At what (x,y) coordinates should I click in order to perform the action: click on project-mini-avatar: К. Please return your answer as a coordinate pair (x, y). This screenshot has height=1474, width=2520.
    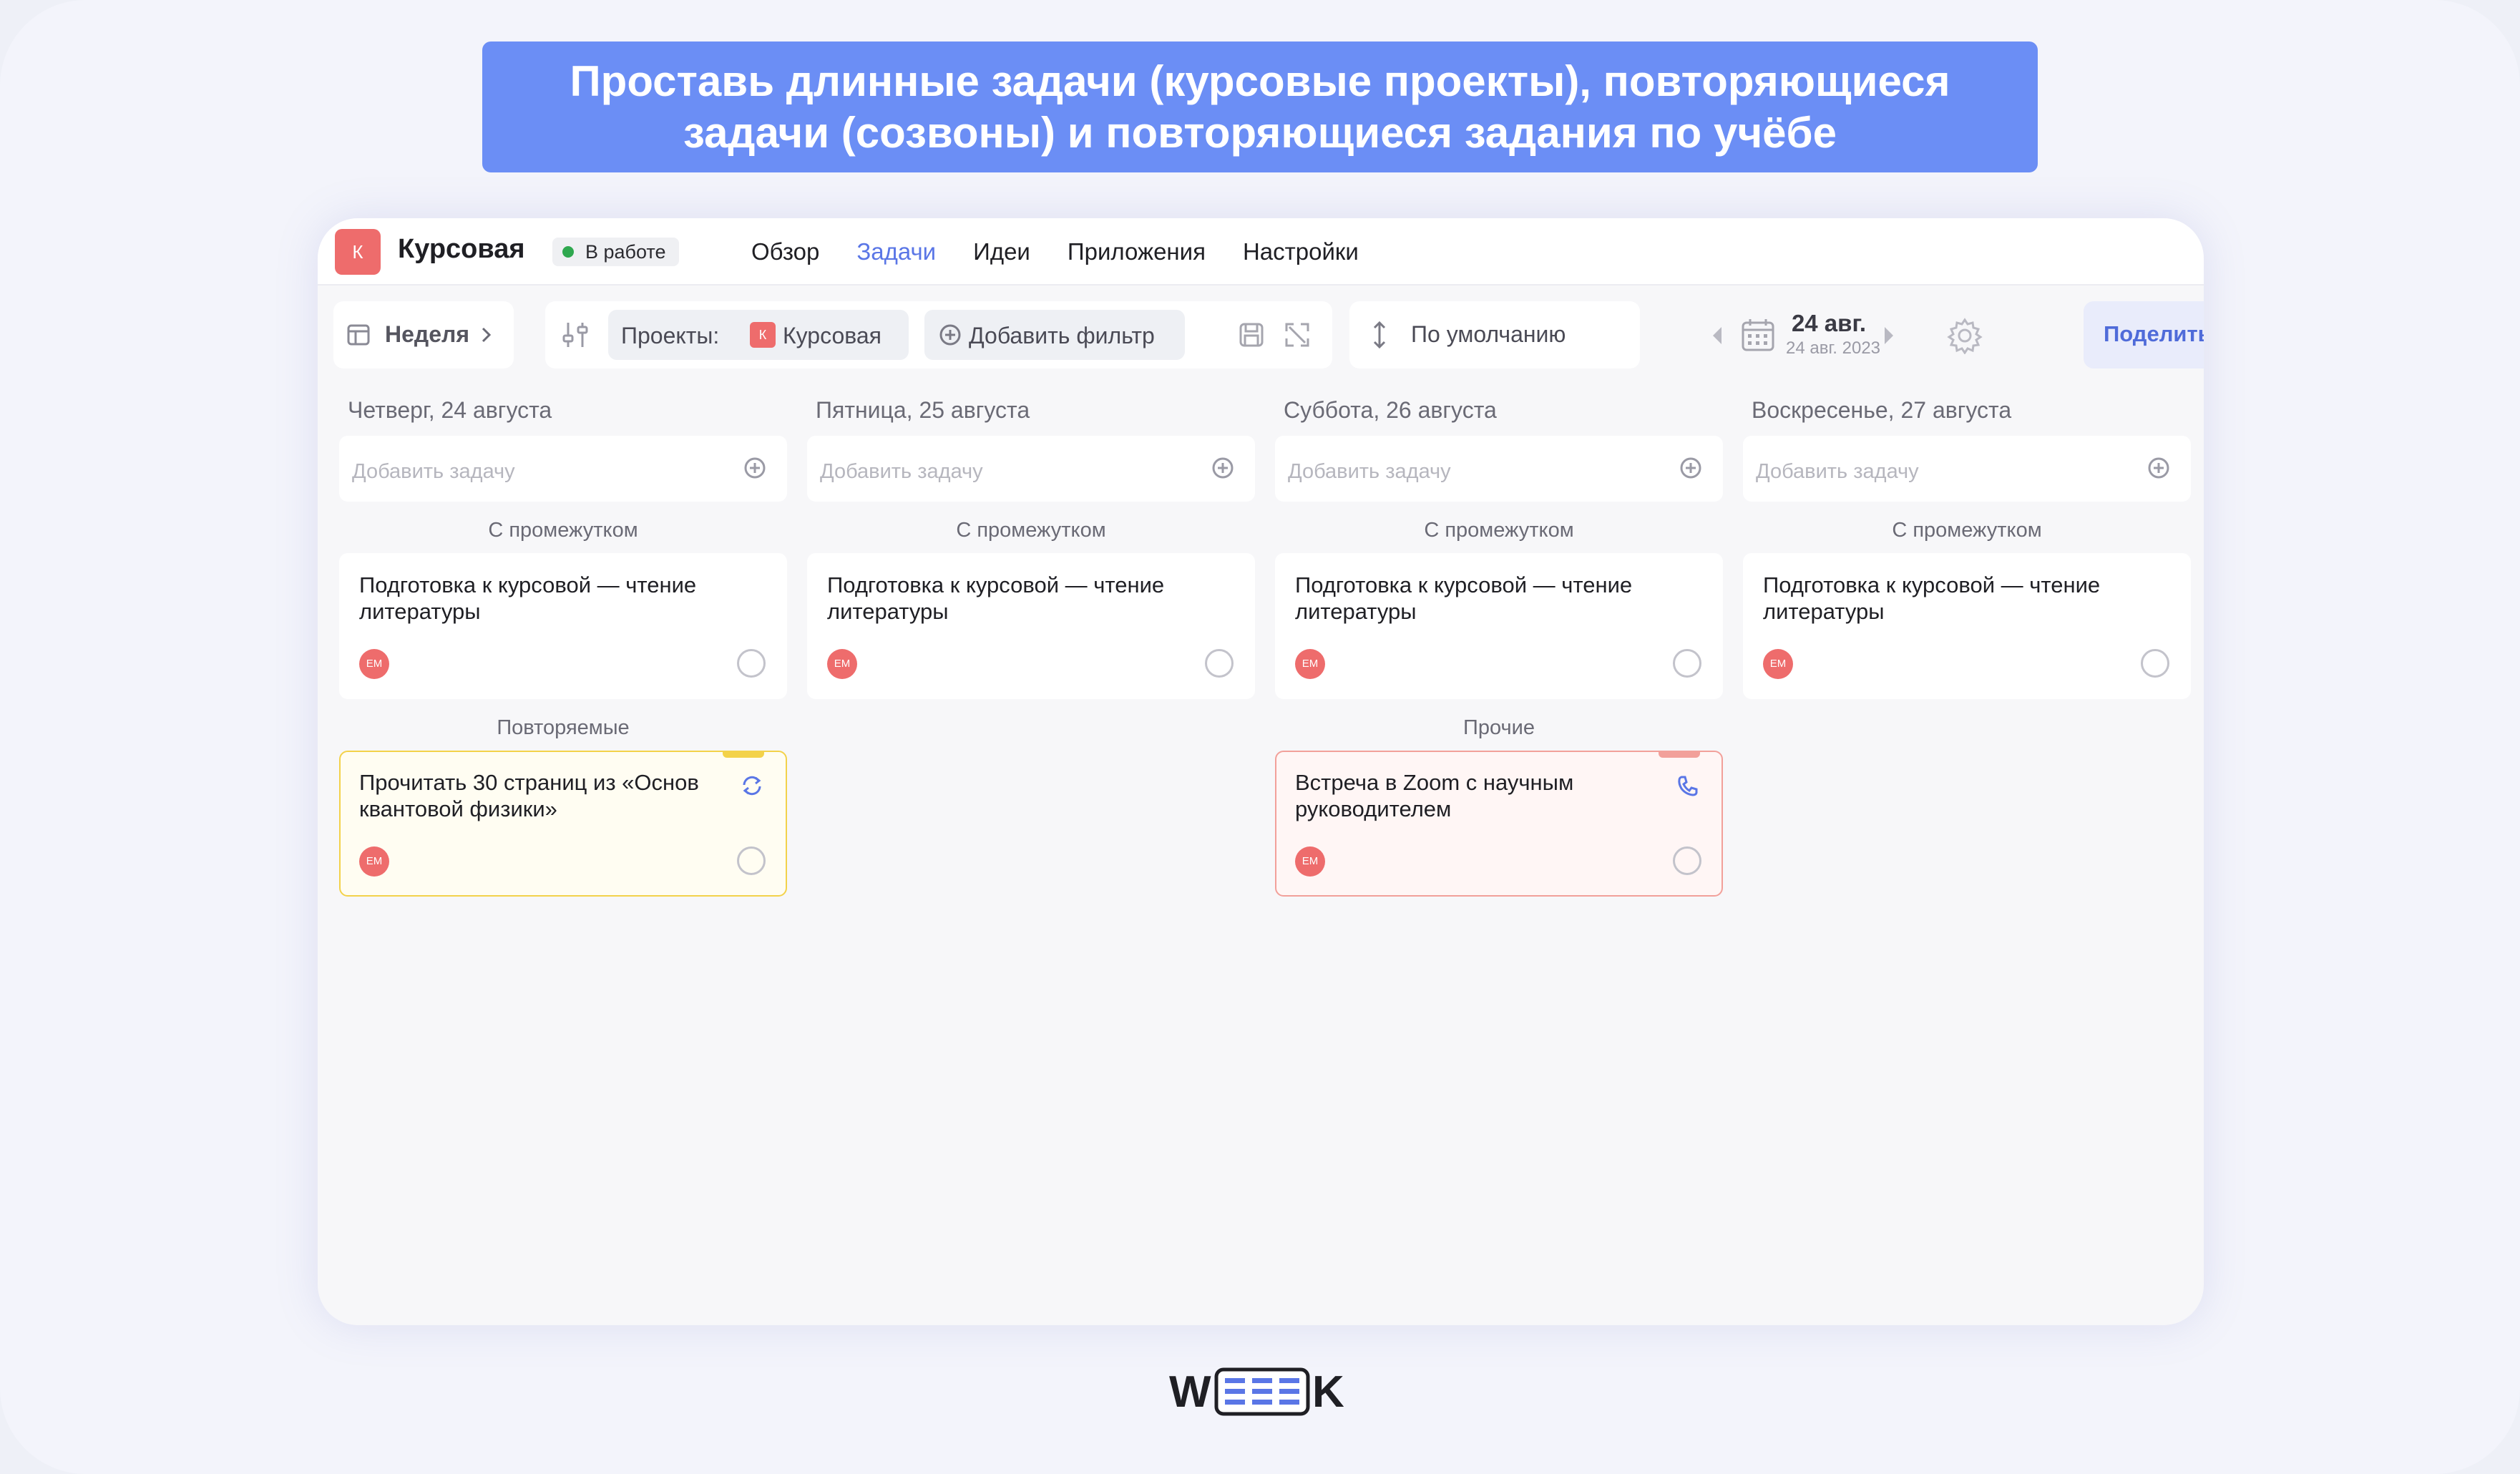
    Looking at the image, I should click on (763, 335).